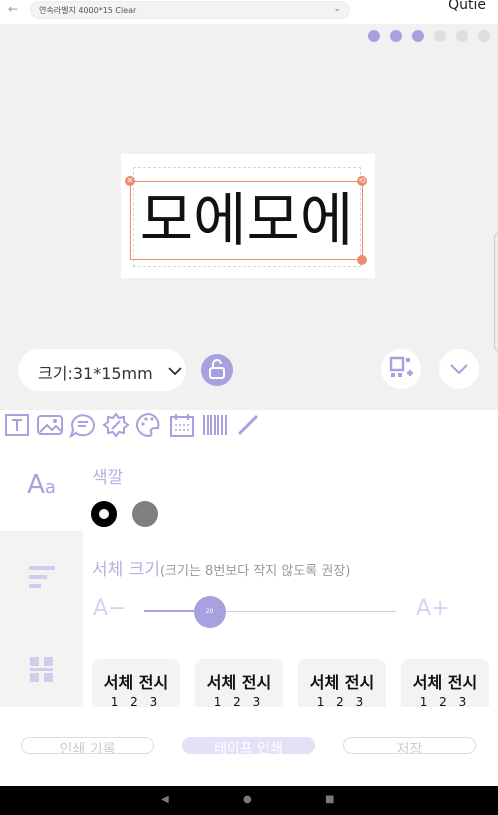 This screenshot has height=815, width=498. Describe the element at coordinates (418, 36) in the screenshot. I see `copy-icon` at that location.